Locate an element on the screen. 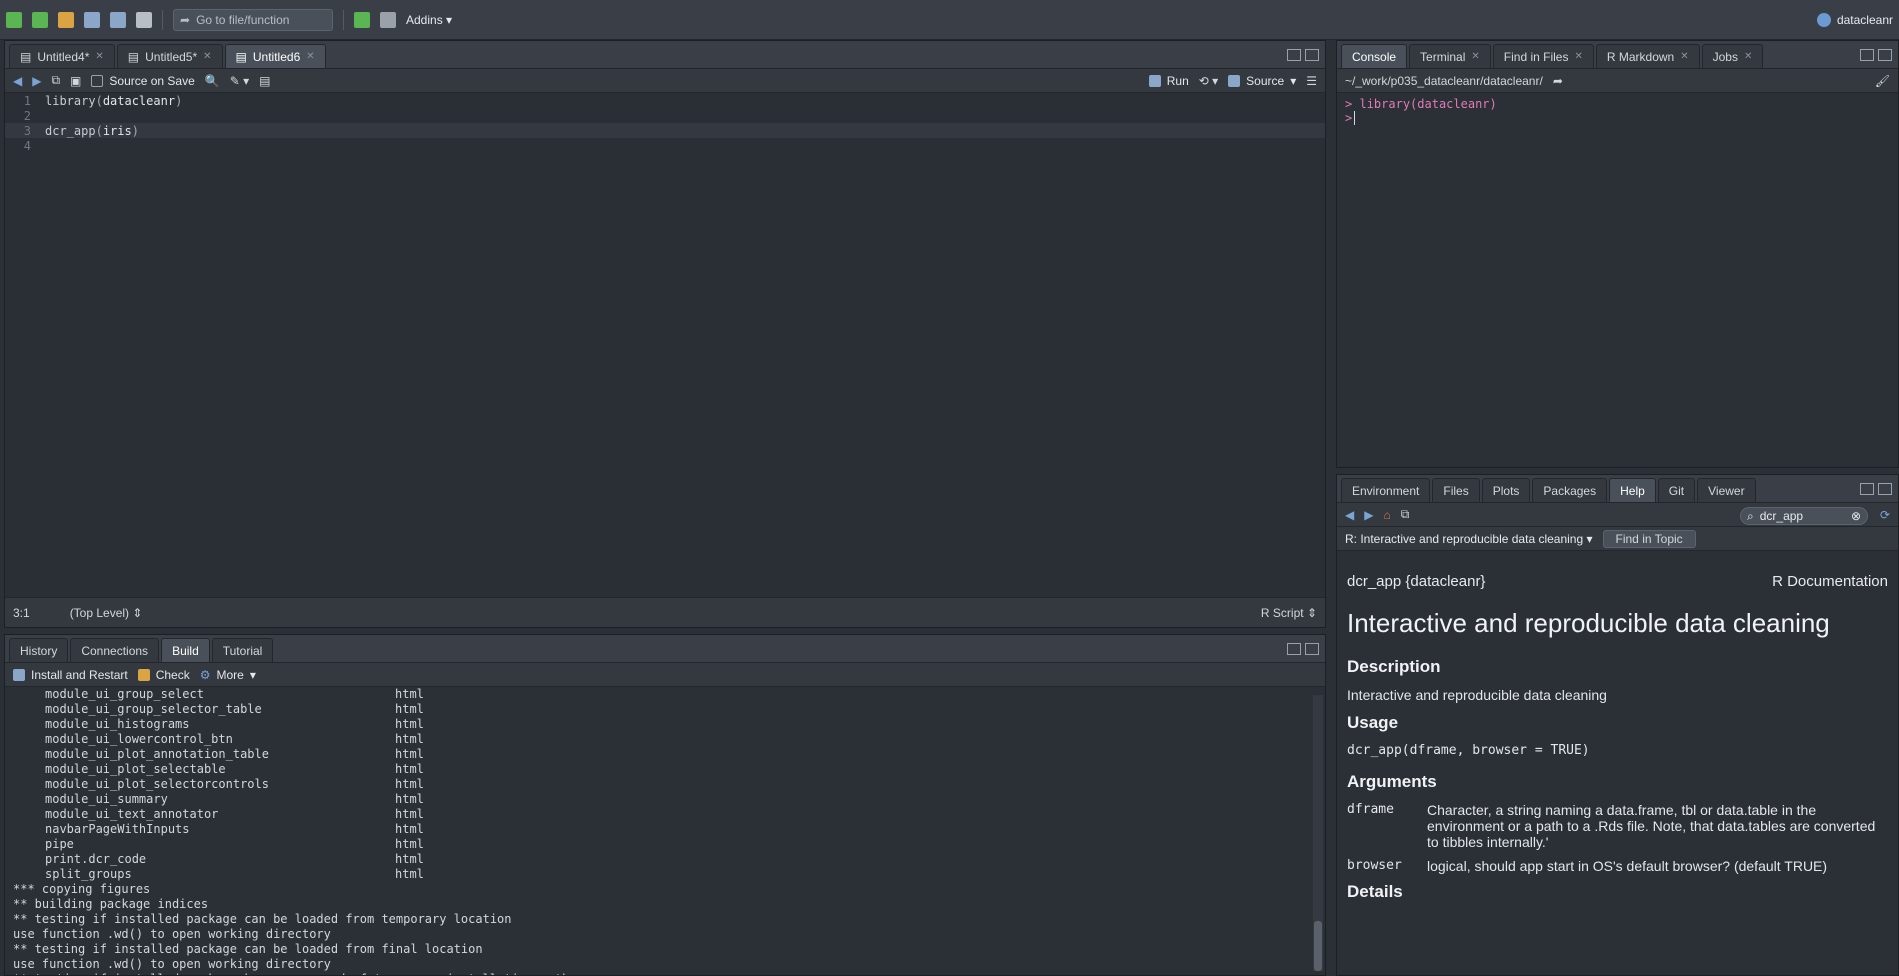  code-line: 4 is located at coordinates (665, 145).